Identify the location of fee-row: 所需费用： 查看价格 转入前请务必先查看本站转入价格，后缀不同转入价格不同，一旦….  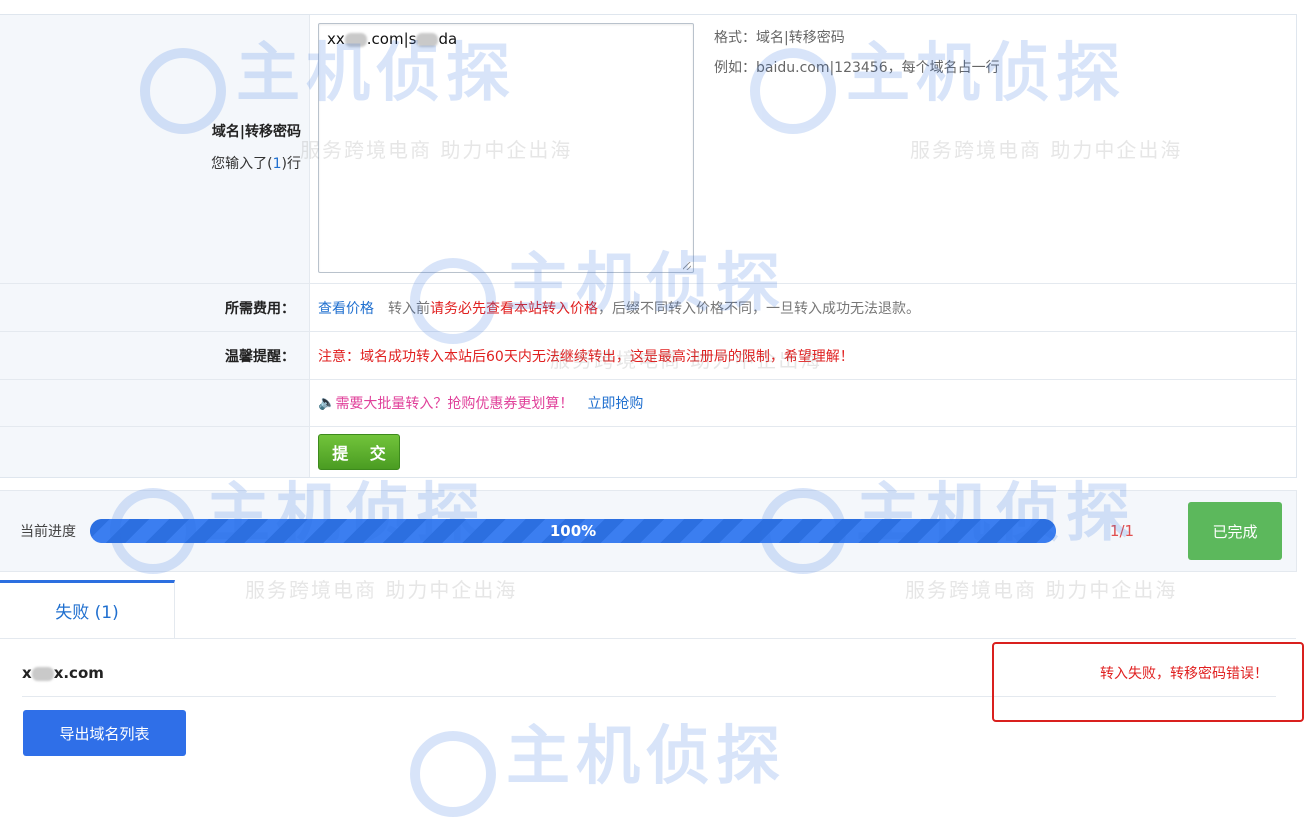
(648, 307).